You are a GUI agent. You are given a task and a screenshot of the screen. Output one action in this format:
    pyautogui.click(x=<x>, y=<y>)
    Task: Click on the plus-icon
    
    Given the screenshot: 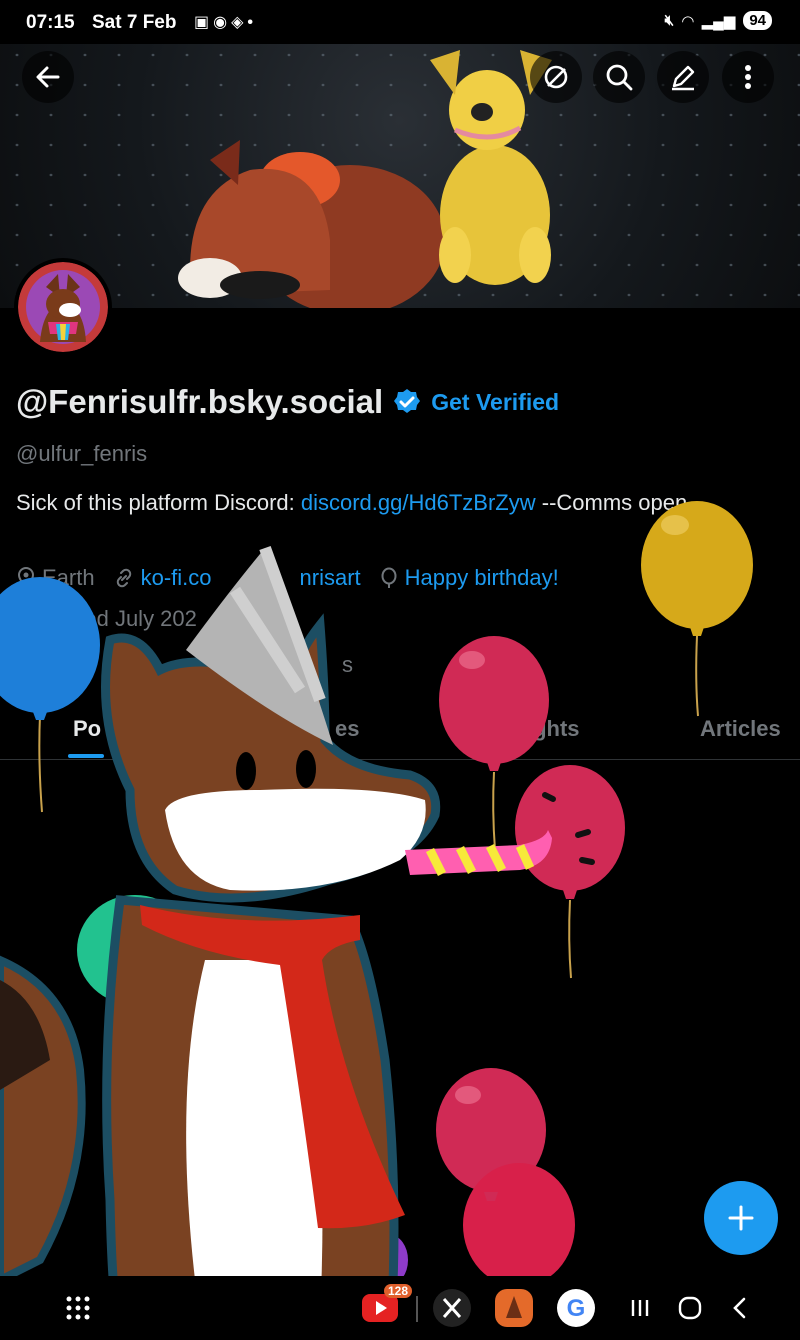 What is the action you would take?
    pyautogui.click(x=741, y=1218)
    